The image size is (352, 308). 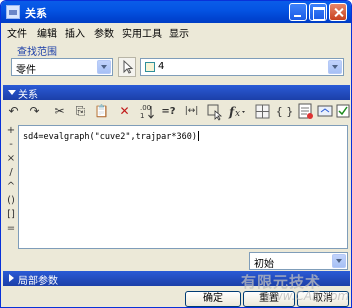 What do you see at coordinates (142, 116) in the screenshot?
I see `svg-text: 1` at bounding box center [142, 116].